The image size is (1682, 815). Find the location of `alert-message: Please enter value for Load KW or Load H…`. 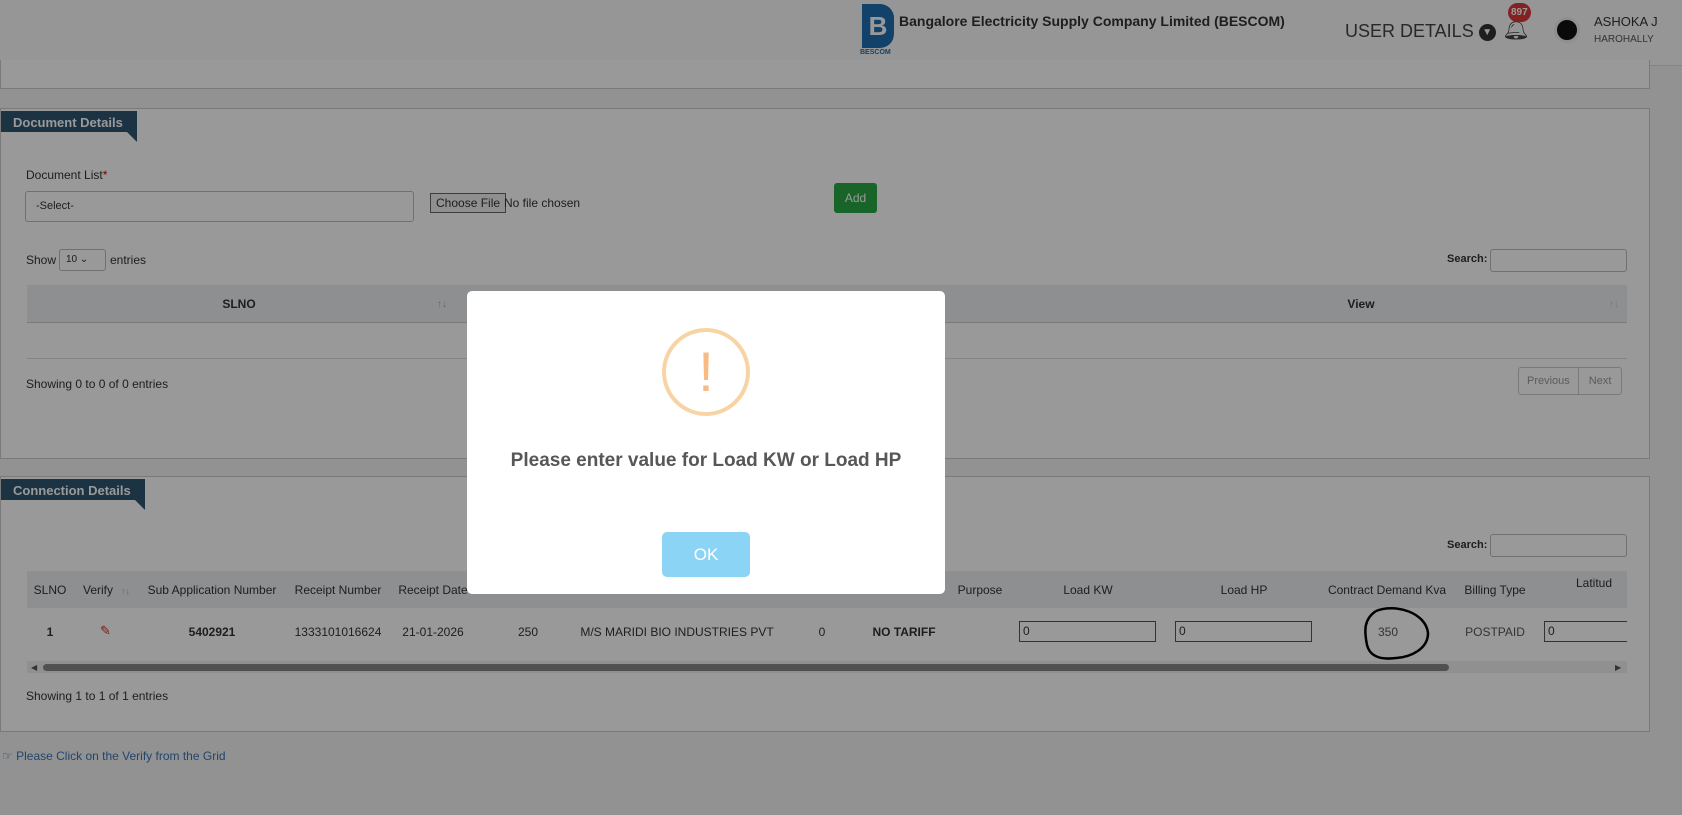

alert-message: Please enter value for Load KW or Load H… is located at coordinates (706, 460).